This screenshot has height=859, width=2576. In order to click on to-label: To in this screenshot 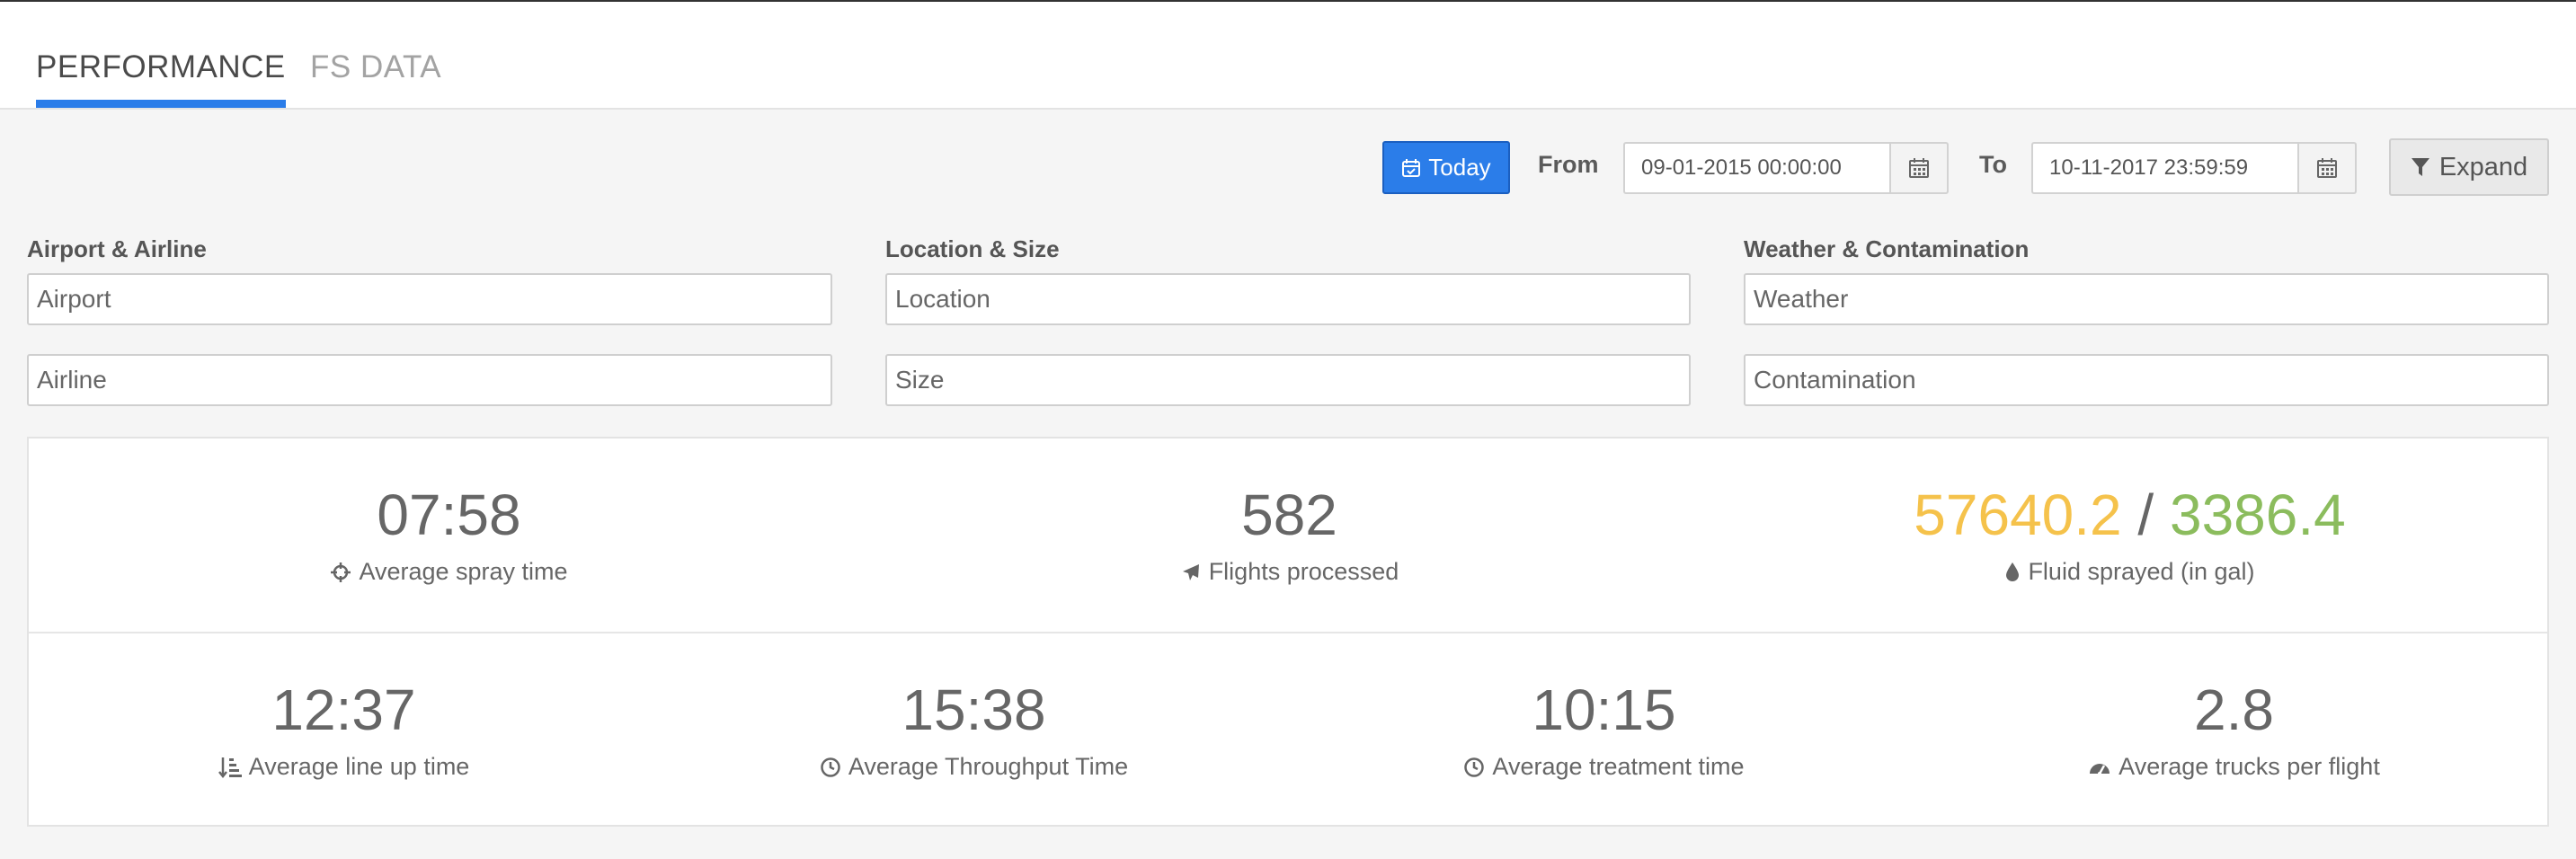, I will do `click(1993, 164)`.